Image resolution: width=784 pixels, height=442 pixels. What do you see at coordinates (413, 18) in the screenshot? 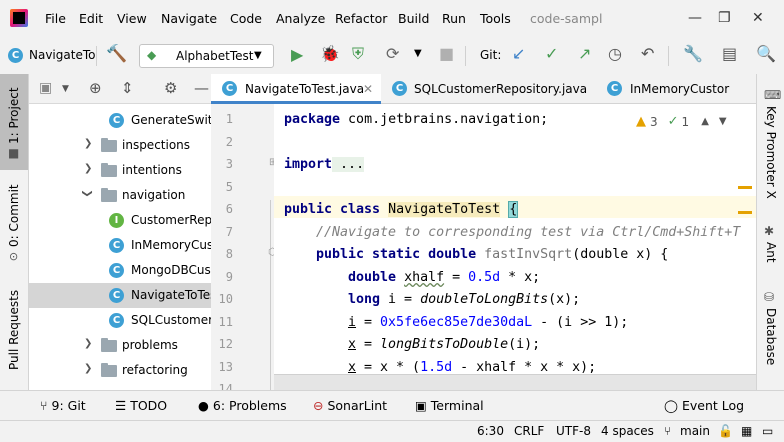
I see `menu-build: Build` at bounding box center [413, 18].